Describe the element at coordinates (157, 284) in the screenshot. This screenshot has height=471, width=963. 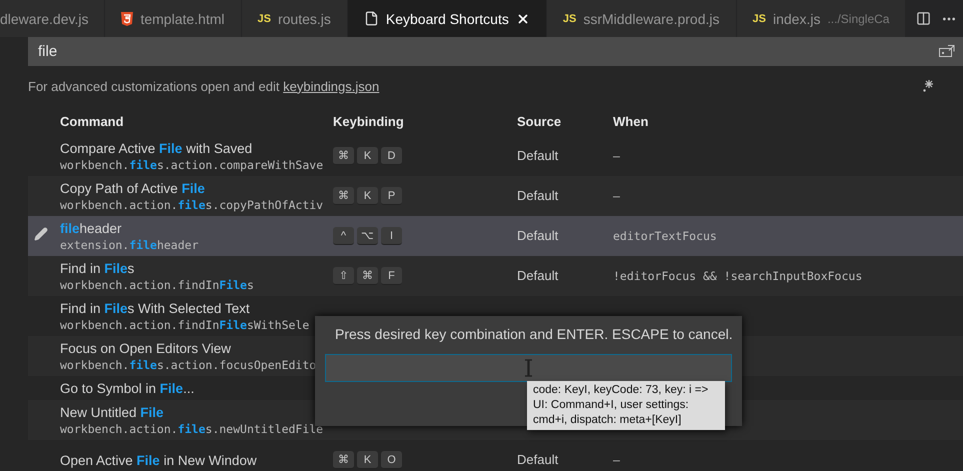
I see `command-id: workbench.action.findInFiles` at that location.